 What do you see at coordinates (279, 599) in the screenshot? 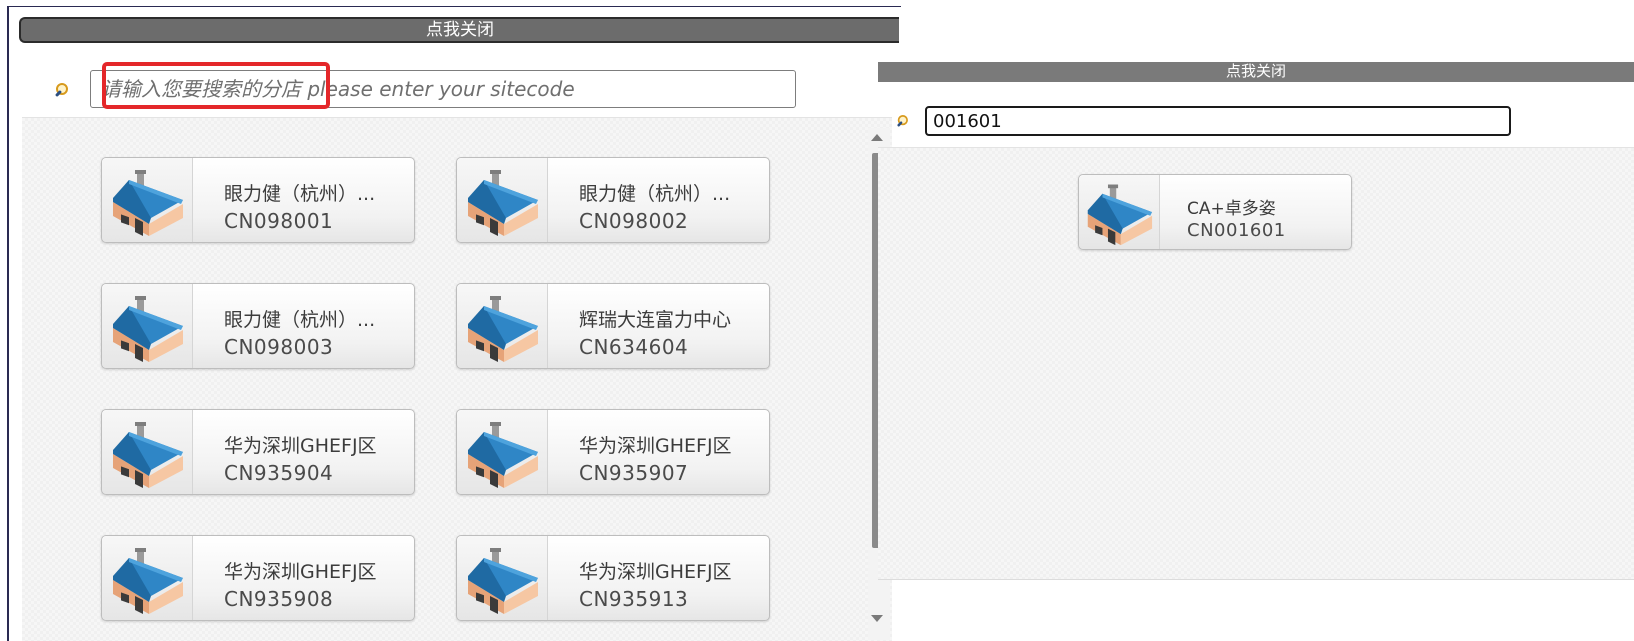
I see `store-code: CN935908` at bounding box center [279, 599].